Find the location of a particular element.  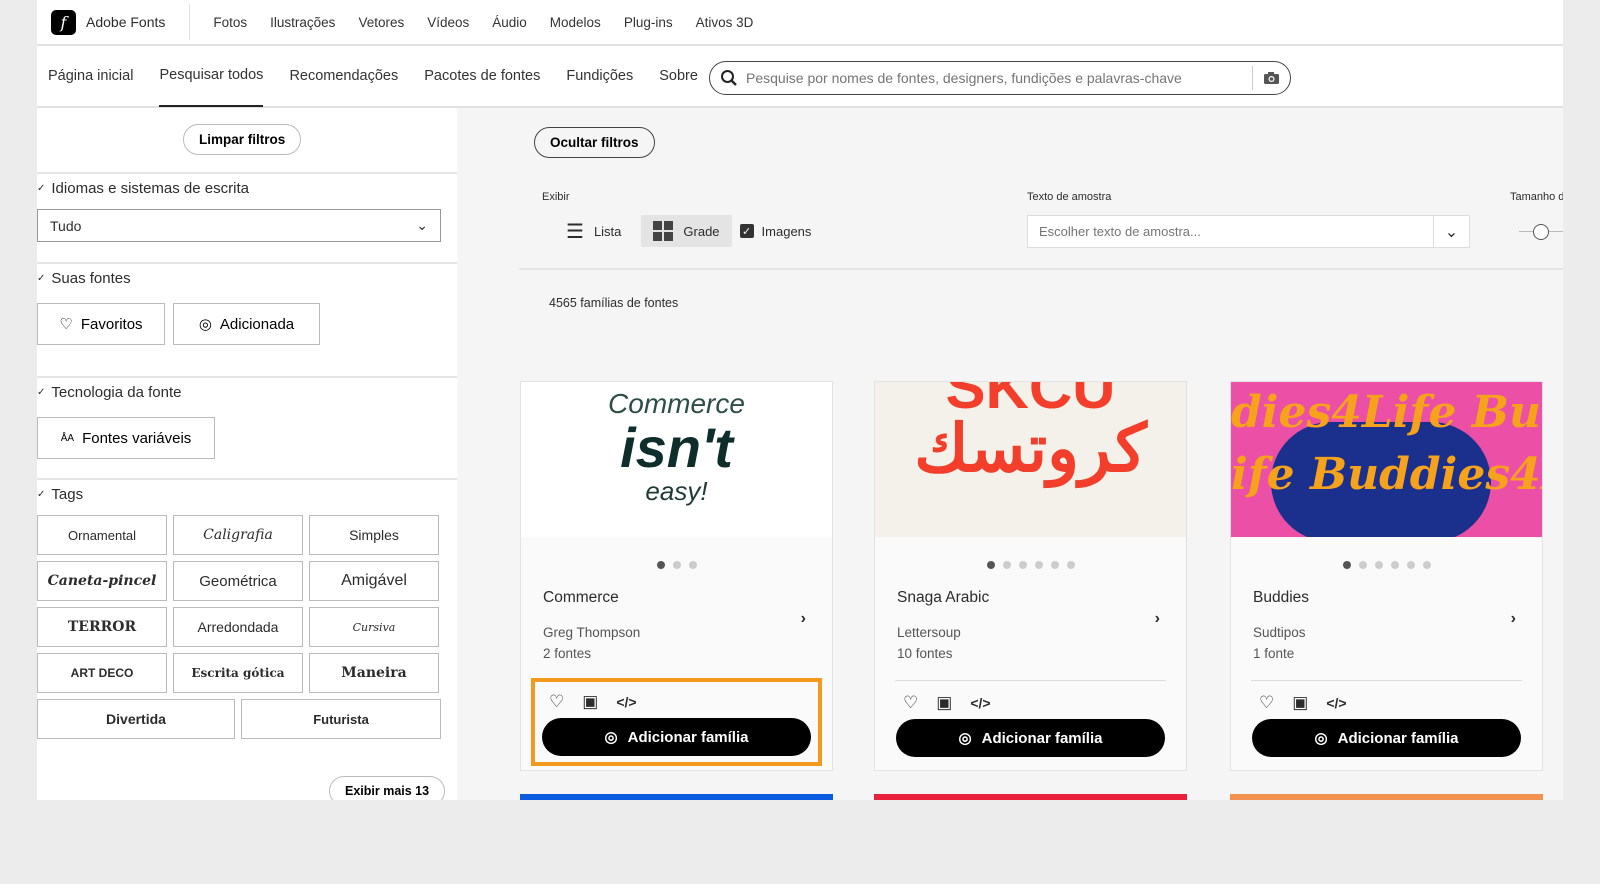

top-nav-link: Vetores is located at coordinates (381, 22).